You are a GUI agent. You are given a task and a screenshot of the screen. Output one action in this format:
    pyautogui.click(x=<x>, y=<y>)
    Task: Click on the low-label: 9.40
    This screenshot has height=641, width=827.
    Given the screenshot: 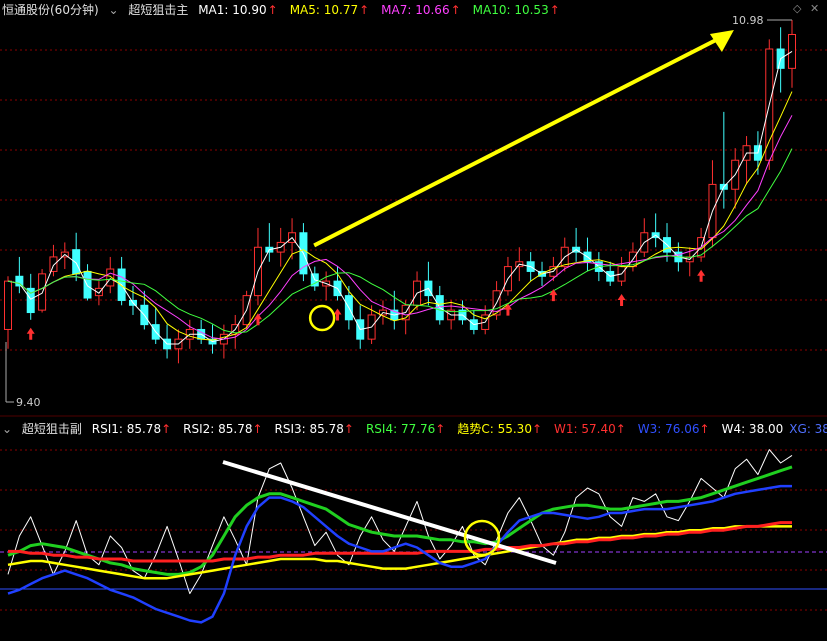 What is the action you would take?
    pyautogui.click(x=28, y=402)
    